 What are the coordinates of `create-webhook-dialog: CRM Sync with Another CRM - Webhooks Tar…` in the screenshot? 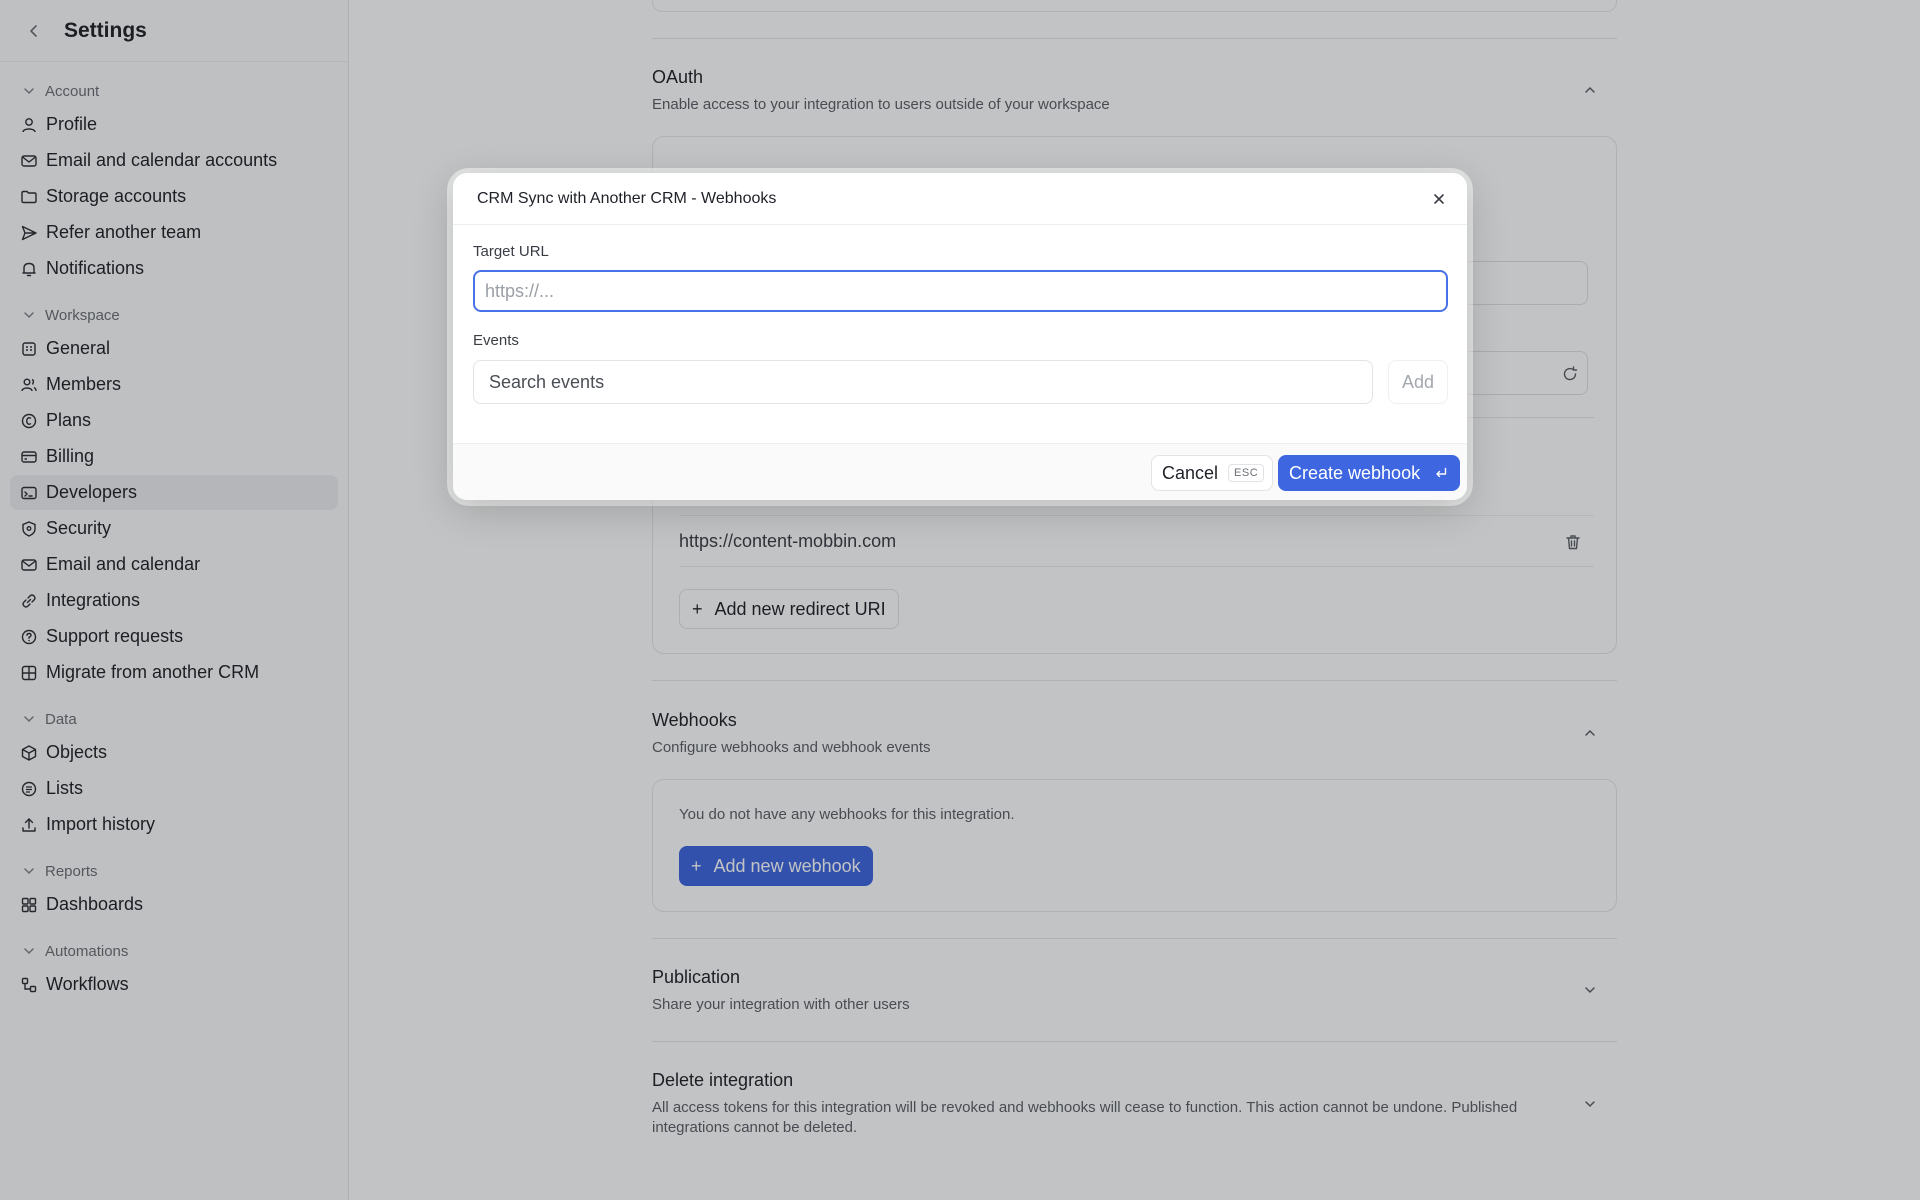 It's located at (960, 336).